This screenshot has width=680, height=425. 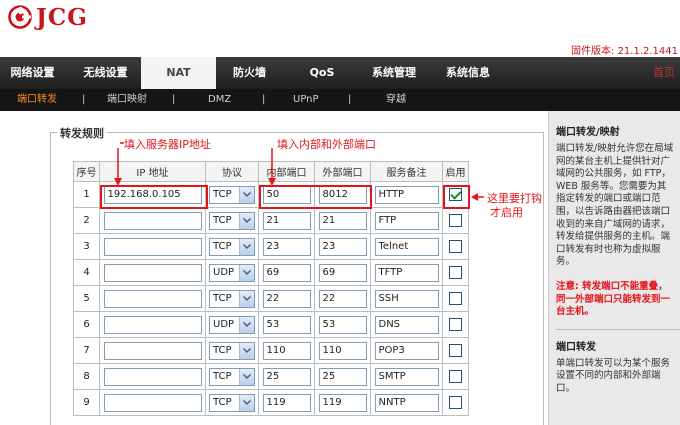 I want to click on external-port-input: 23, so click(x=342, y=246).